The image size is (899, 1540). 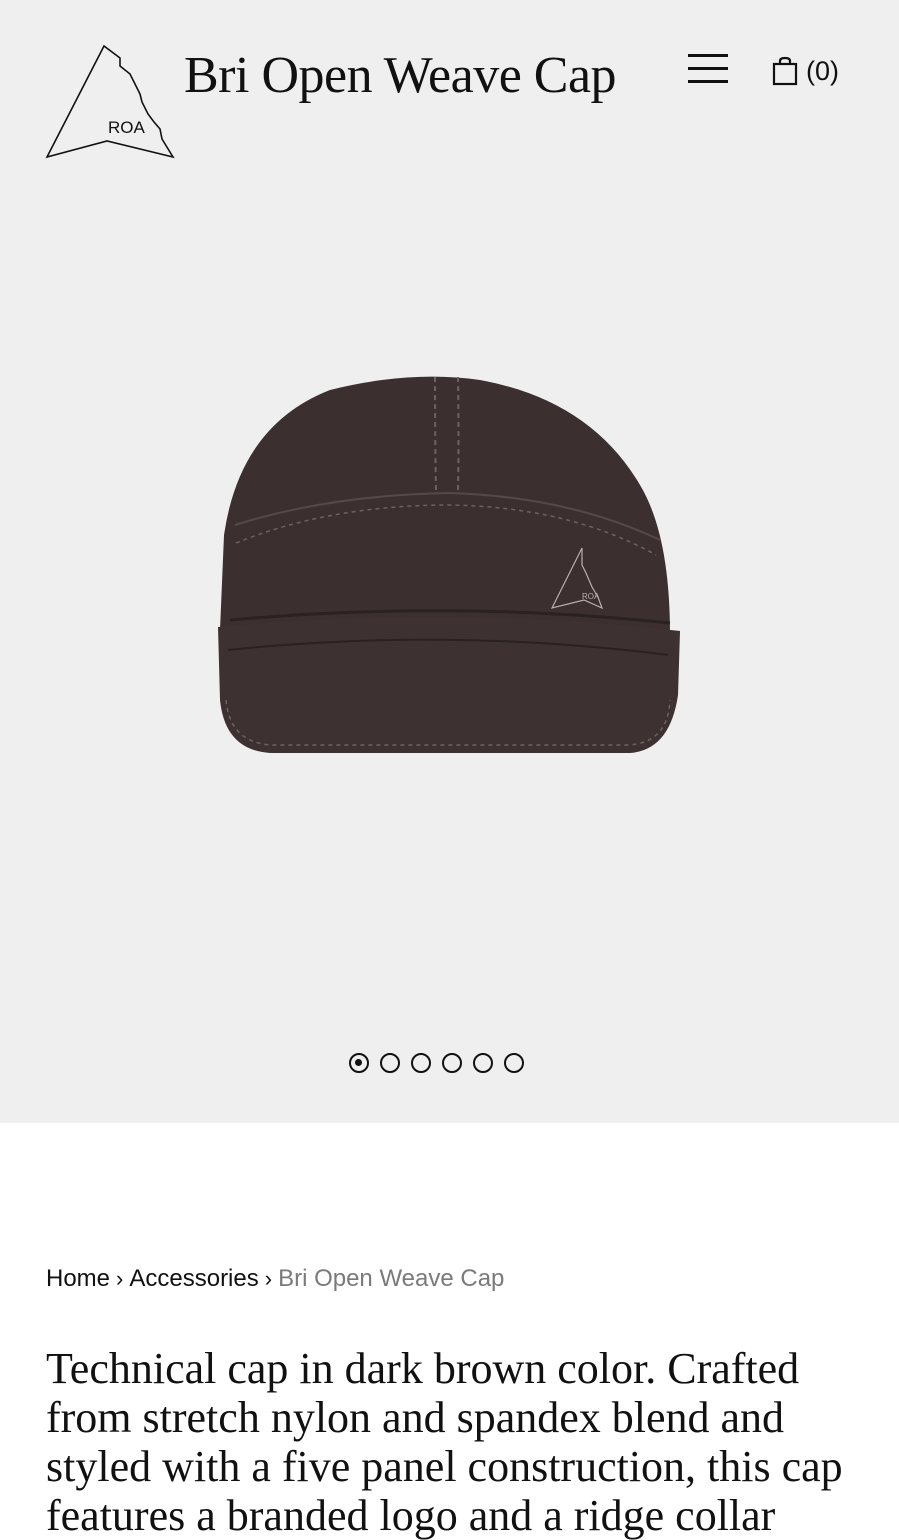 I want to click on breadcrumb-accessories: Accessories, so click(x=193, y=1278).